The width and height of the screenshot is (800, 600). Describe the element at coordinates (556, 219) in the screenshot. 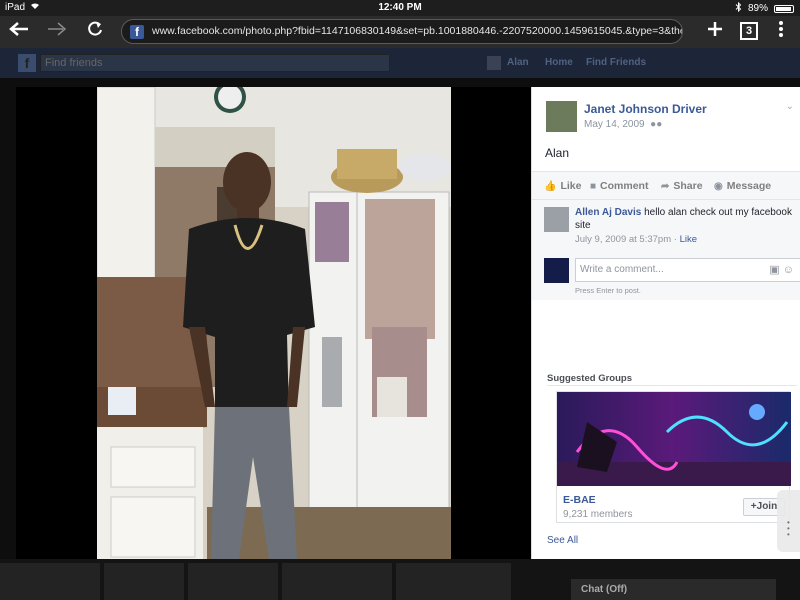

I see `commenter-avatar` at that location.